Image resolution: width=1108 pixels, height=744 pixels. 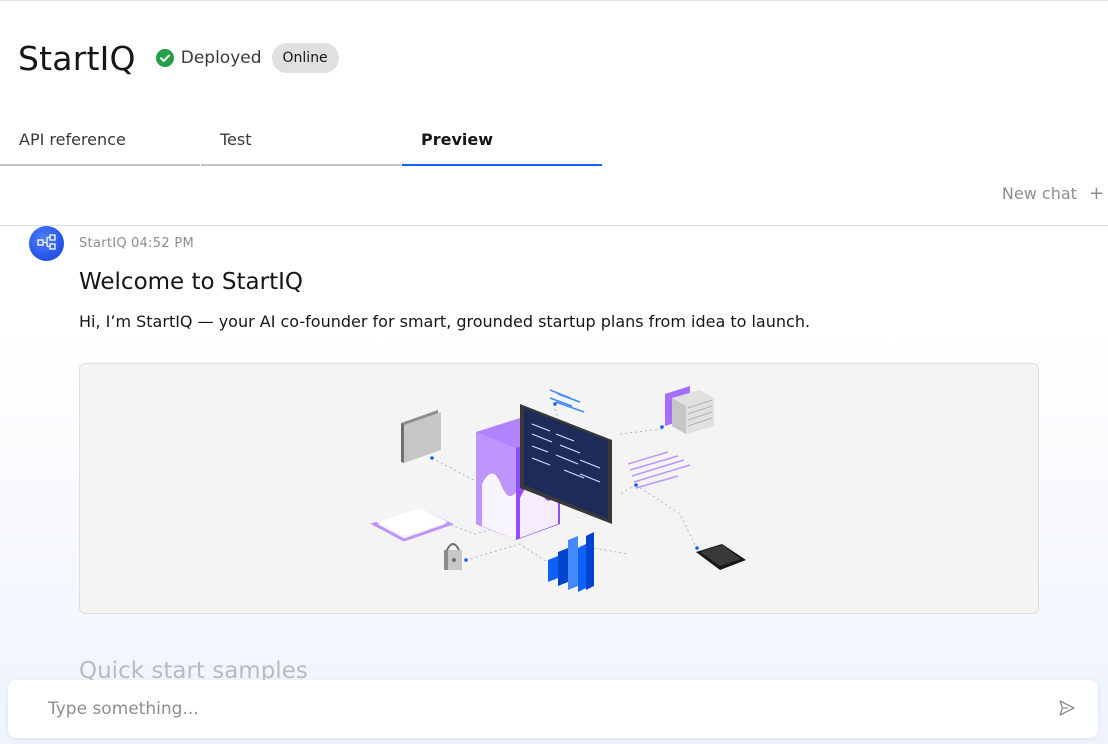 What do you see at coordinates (162, 243) in the screenshot?
I see `message-time: 04:52 PM` at bounding box center [162, 243].